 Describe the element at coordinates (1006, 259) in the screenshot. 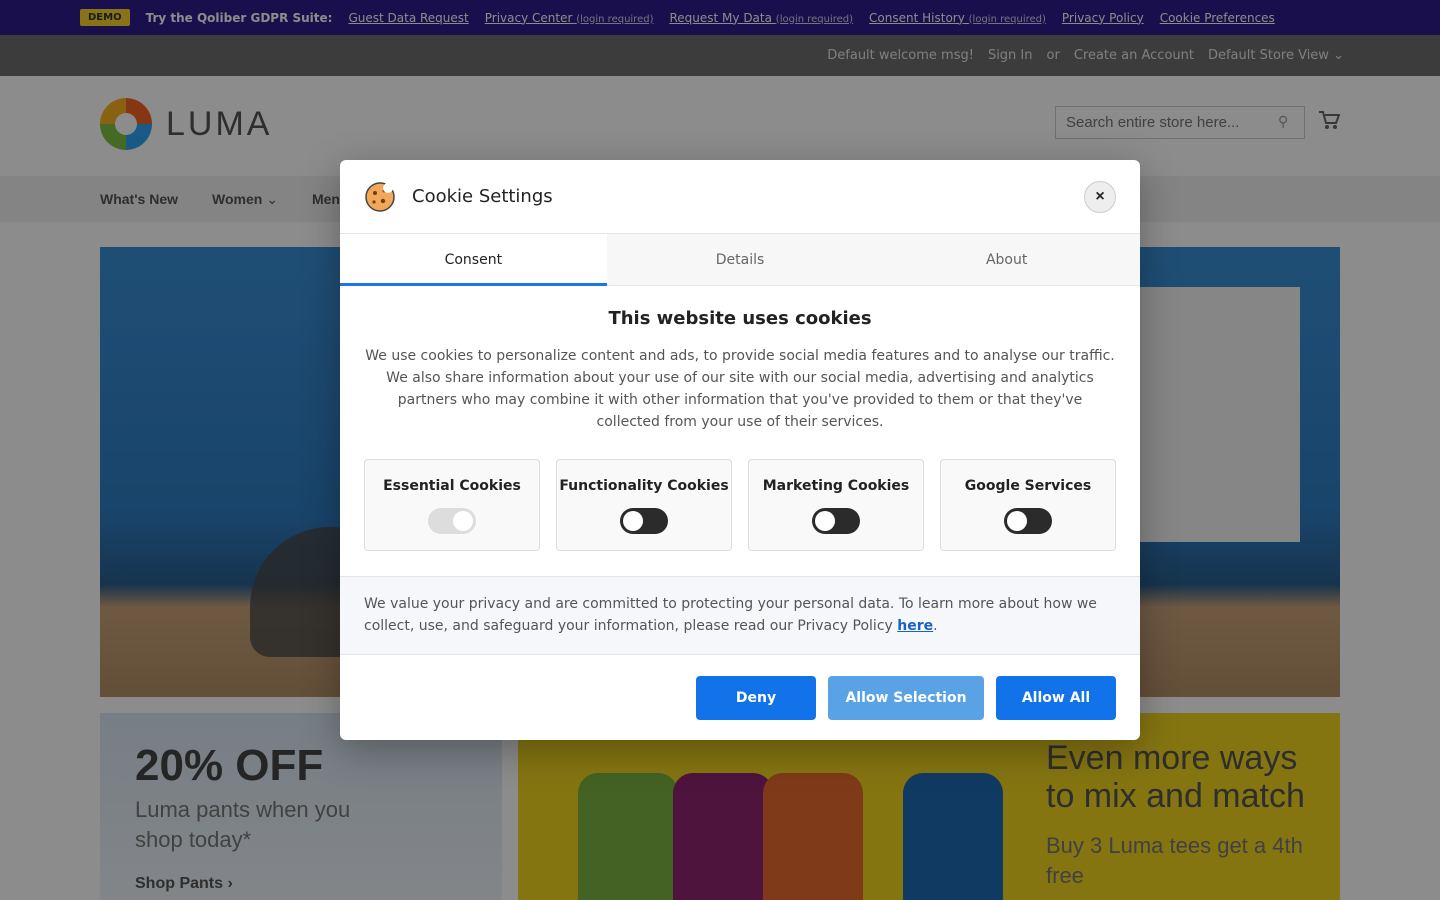

I see `tab-about: About` at that location.